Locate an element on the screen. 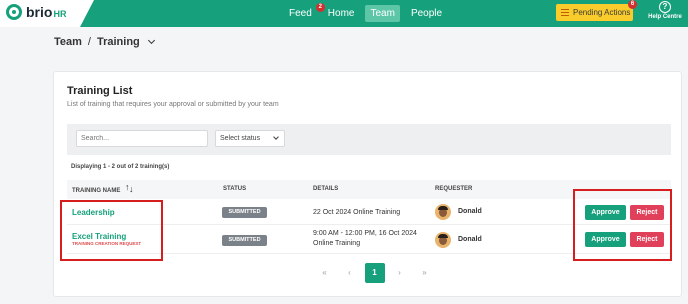  nav-team: Team is located at coordinates (382, 13).